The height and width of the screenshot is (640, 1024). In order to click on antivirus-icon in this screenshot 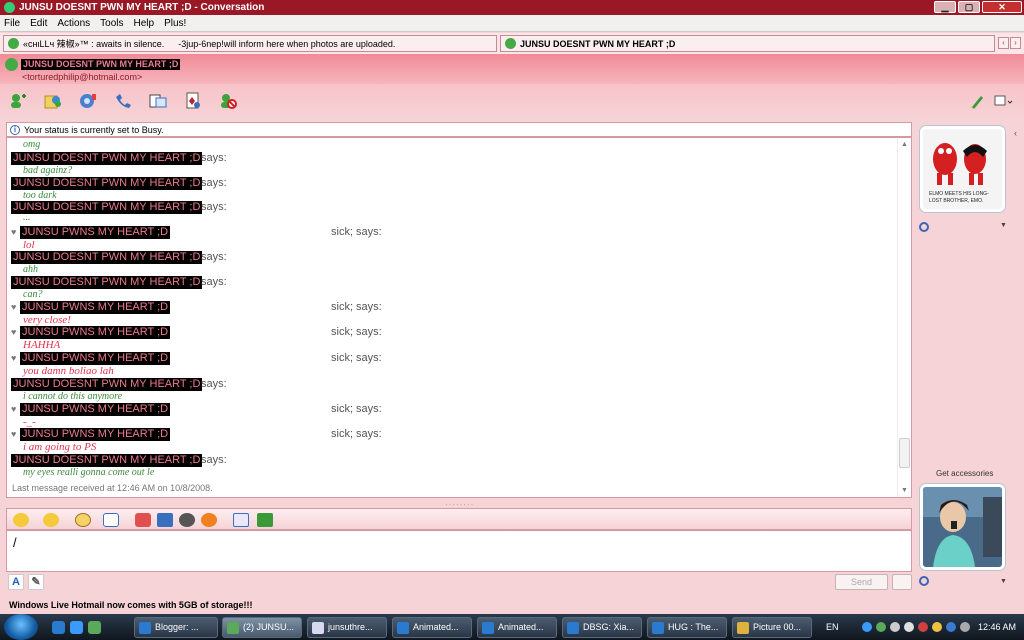, I will do `click(923, 627)`.